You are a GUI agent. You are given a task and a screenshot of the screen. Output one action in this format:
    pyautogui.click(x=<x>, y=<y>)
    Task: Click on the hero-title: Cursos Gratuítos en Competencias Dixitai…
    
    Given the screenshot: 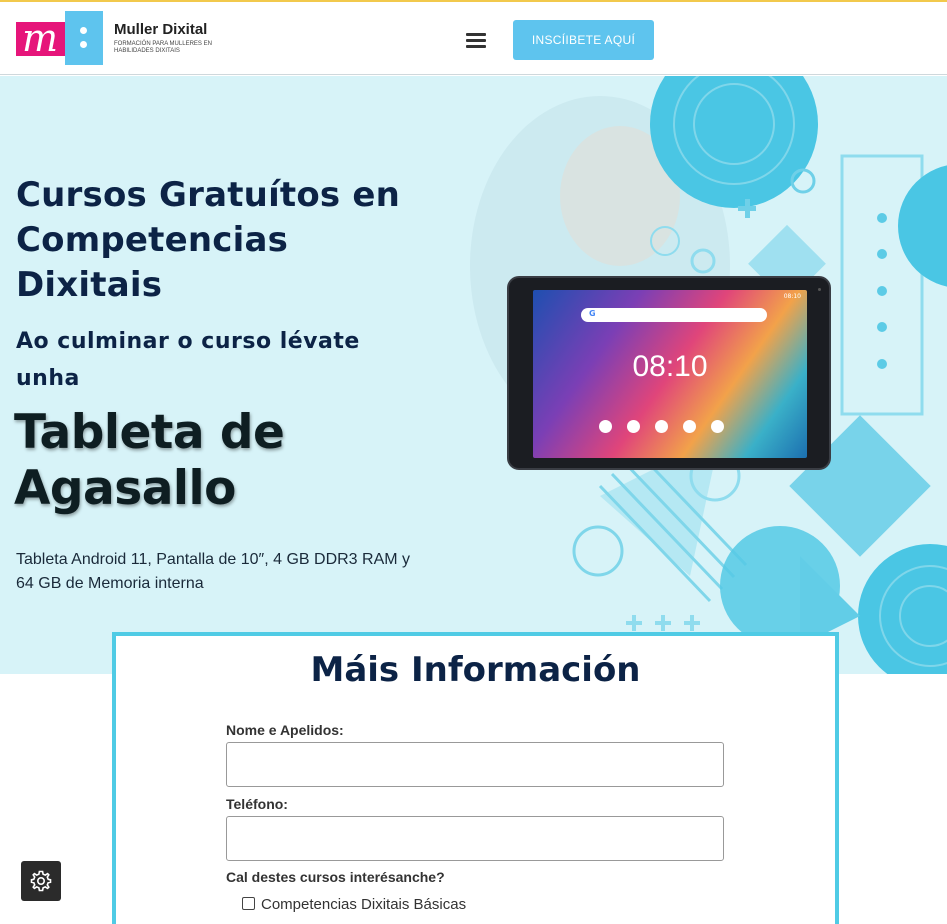 What is the action you would take?
    pyautogui.click(x=208, y=240)
    